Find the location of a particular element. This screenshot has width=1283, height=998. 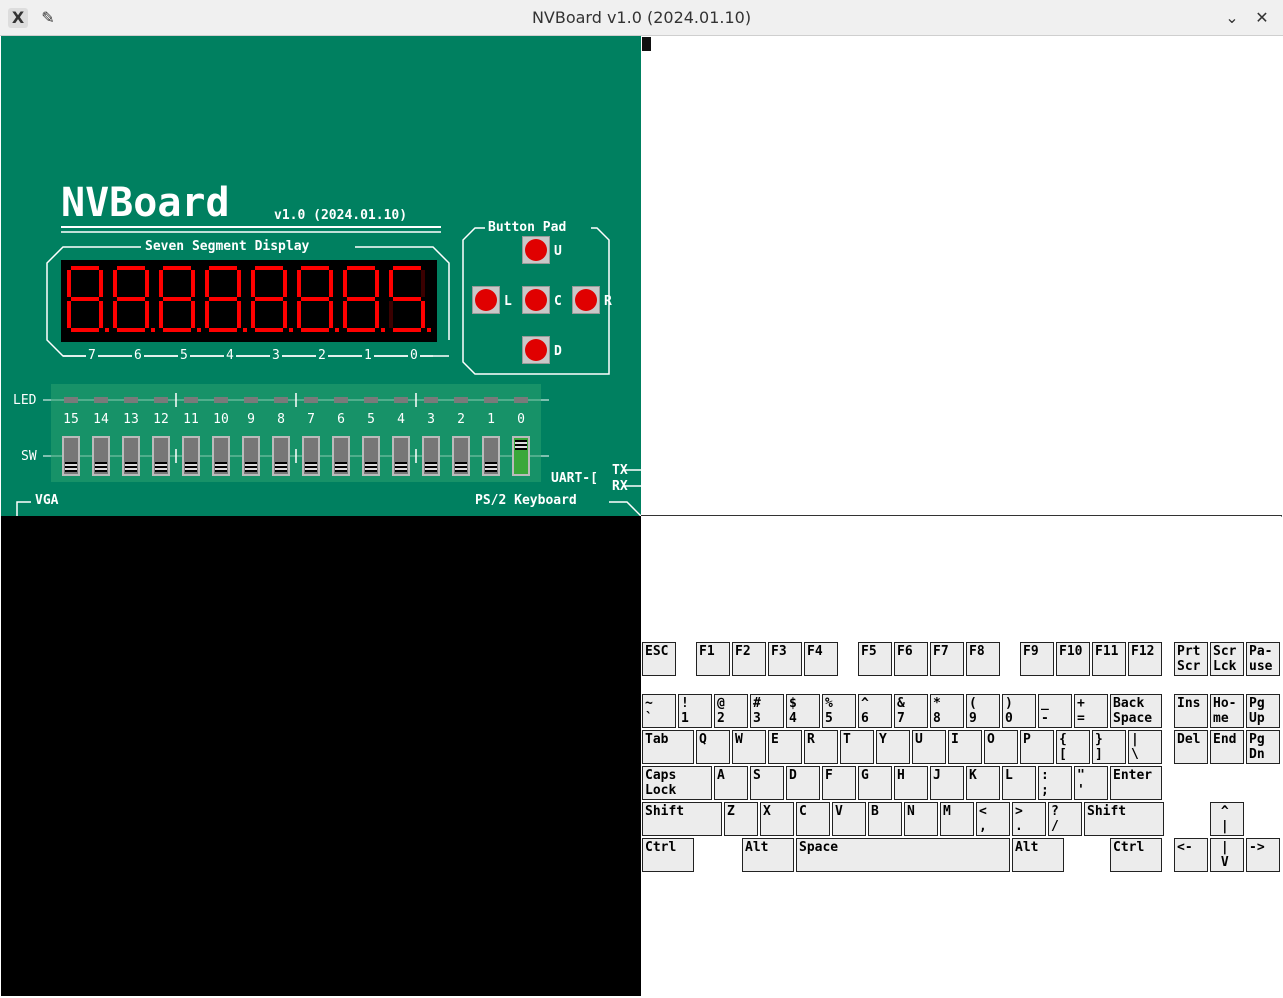

button-center is located at coordinates (536, 300).